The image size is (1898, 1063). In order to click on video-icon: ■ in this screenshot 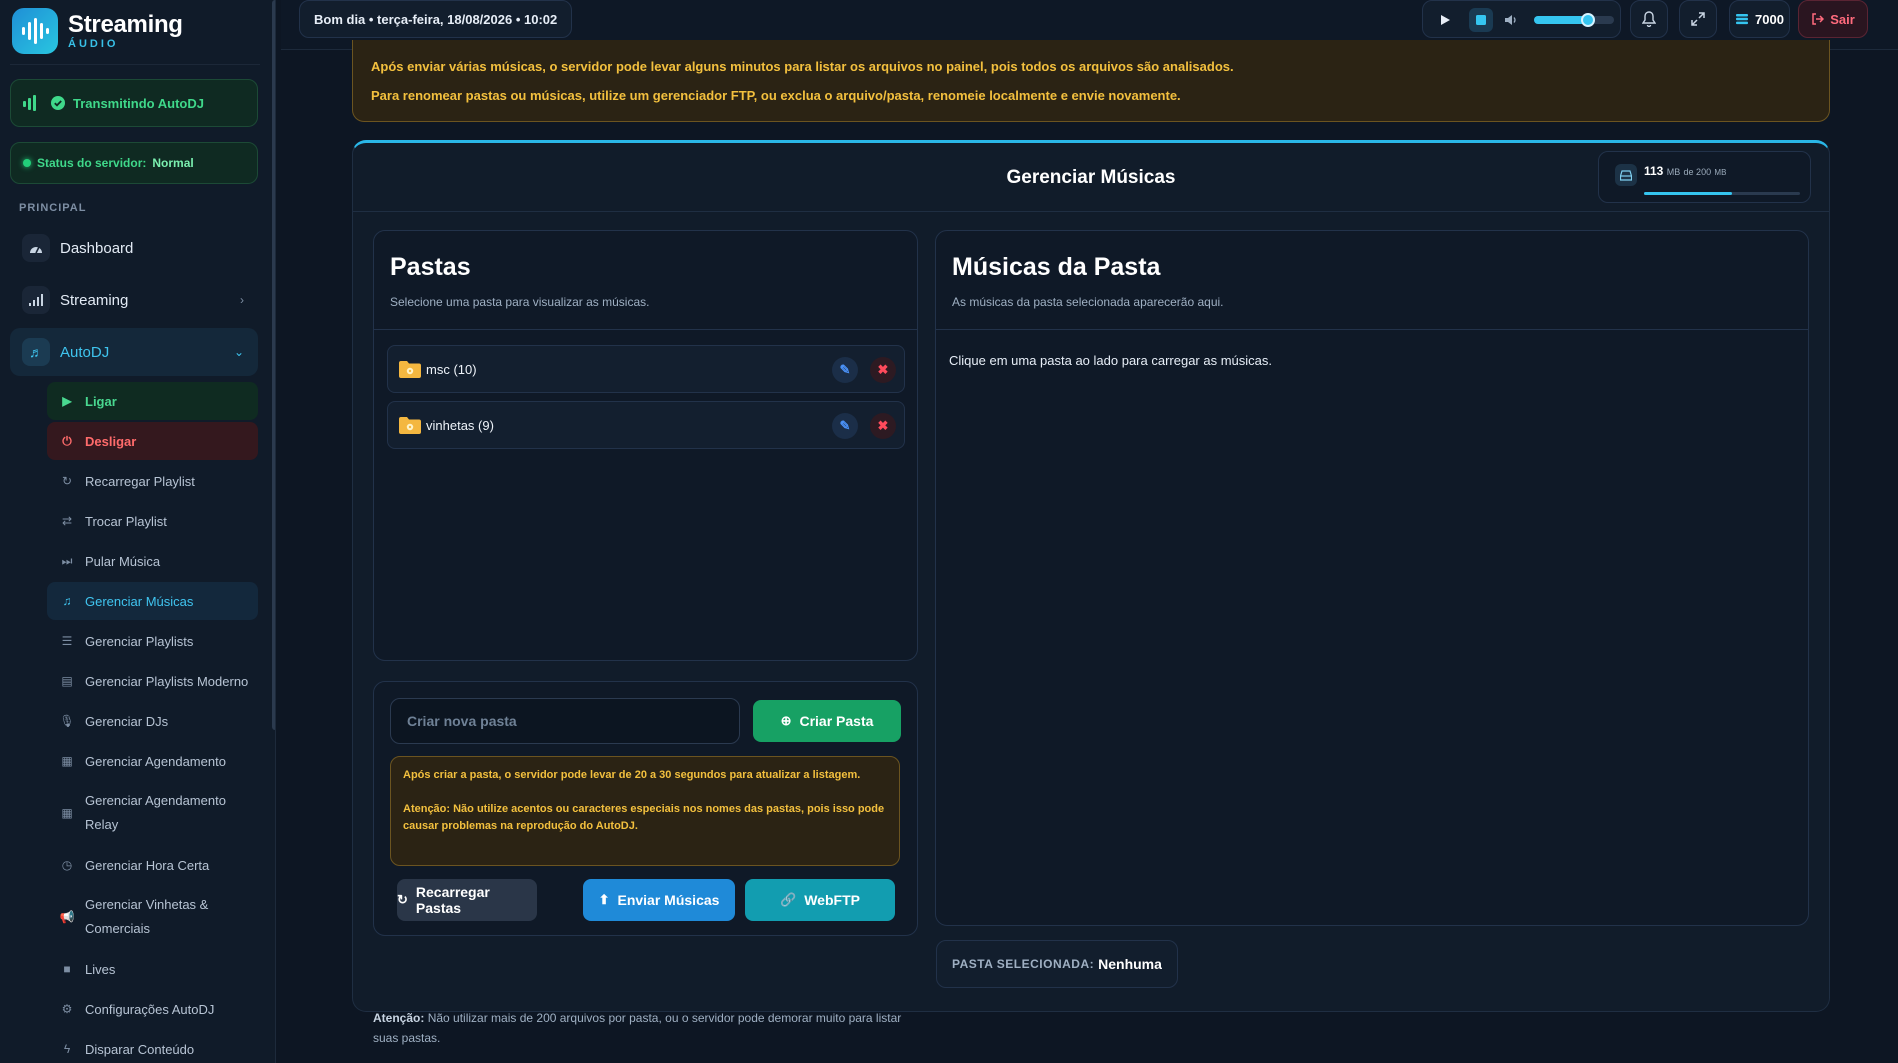, I will do `click(67, 969)`.